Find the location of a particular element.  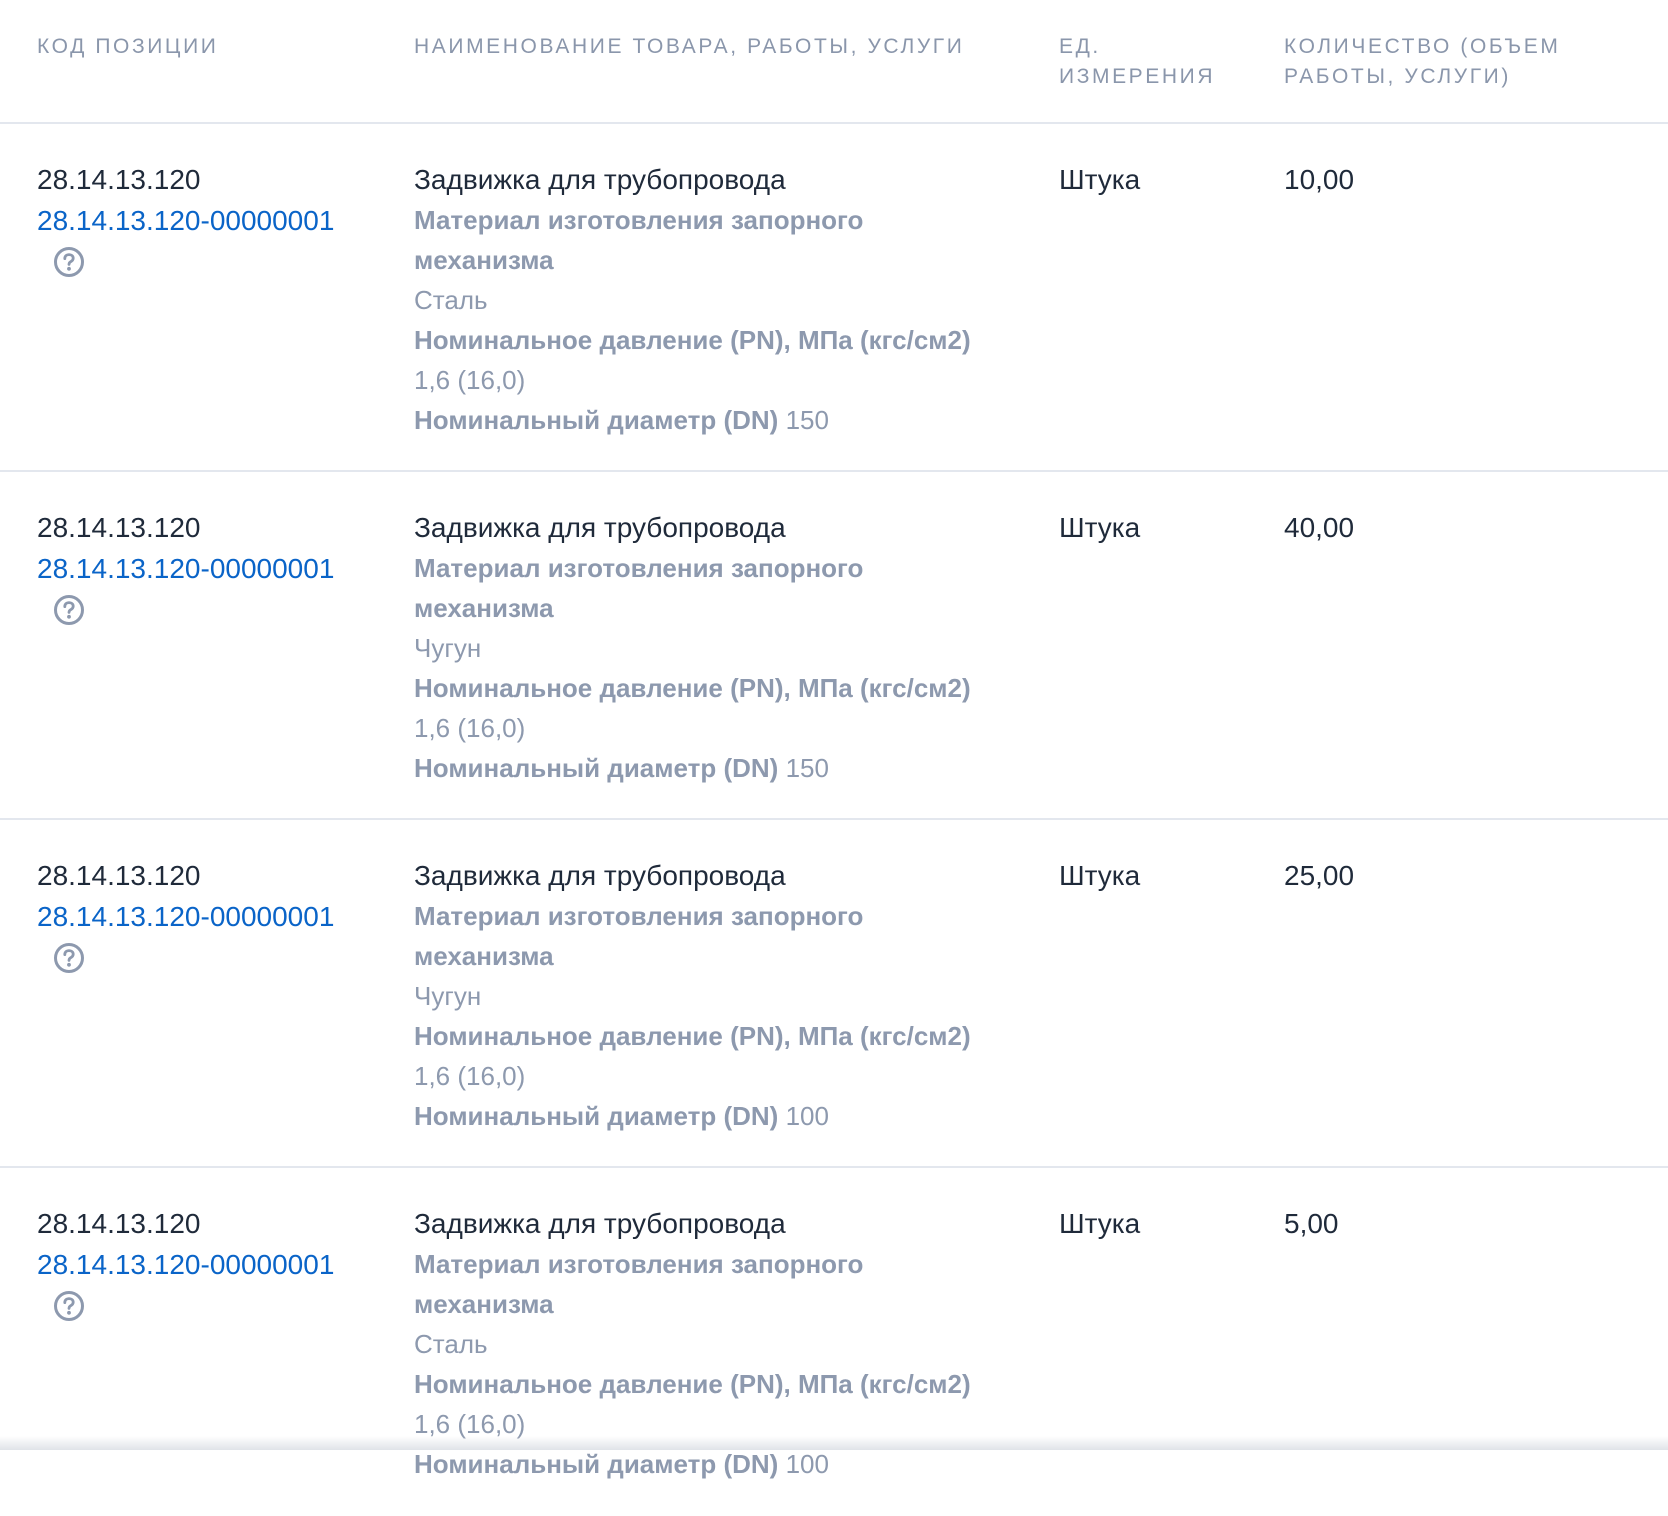

header-code: КОД ПОЗИЦИИ is located at coordinates (128, 46).